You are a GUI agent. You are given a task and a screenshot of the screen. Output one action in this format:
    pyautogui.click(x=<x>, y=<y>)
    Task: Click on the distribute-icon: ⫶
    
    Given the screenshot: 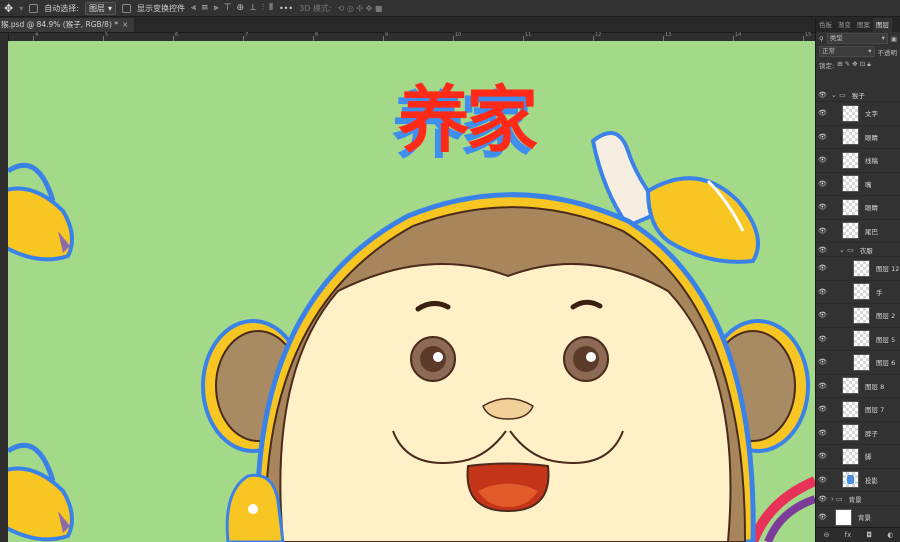 What is the action you would take?
    pyautogui.click(x=263, y=8)
    